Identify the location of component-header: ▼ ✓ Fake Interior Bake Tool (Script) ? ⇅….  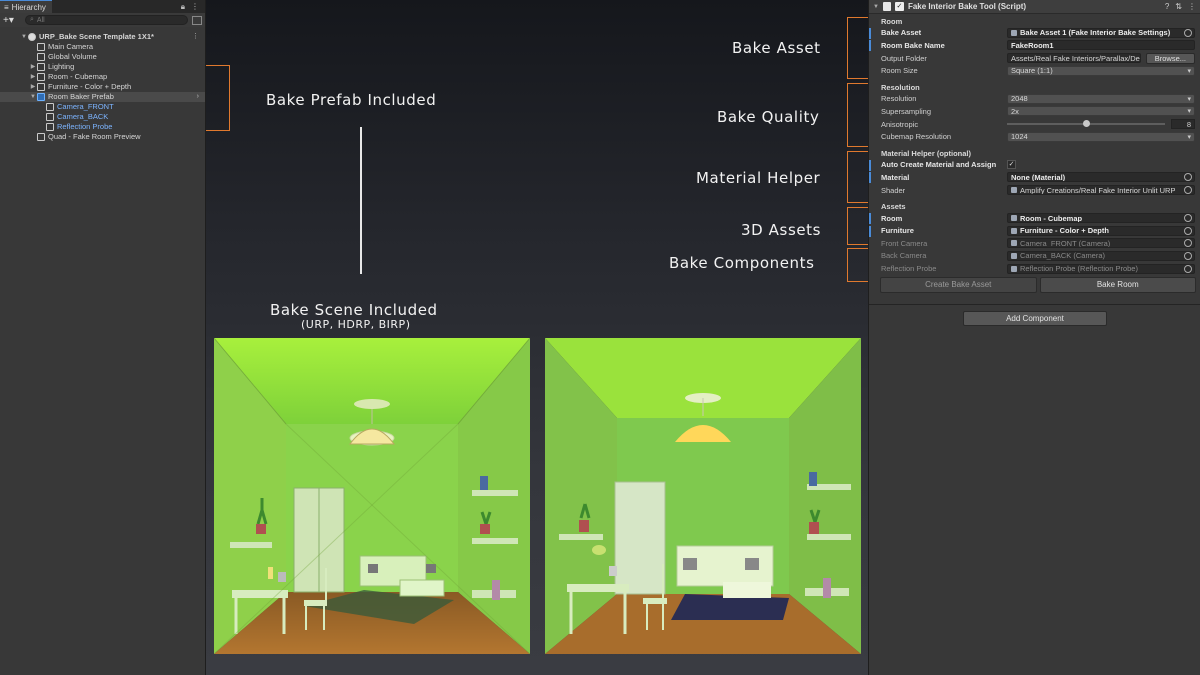
(1034, 7).